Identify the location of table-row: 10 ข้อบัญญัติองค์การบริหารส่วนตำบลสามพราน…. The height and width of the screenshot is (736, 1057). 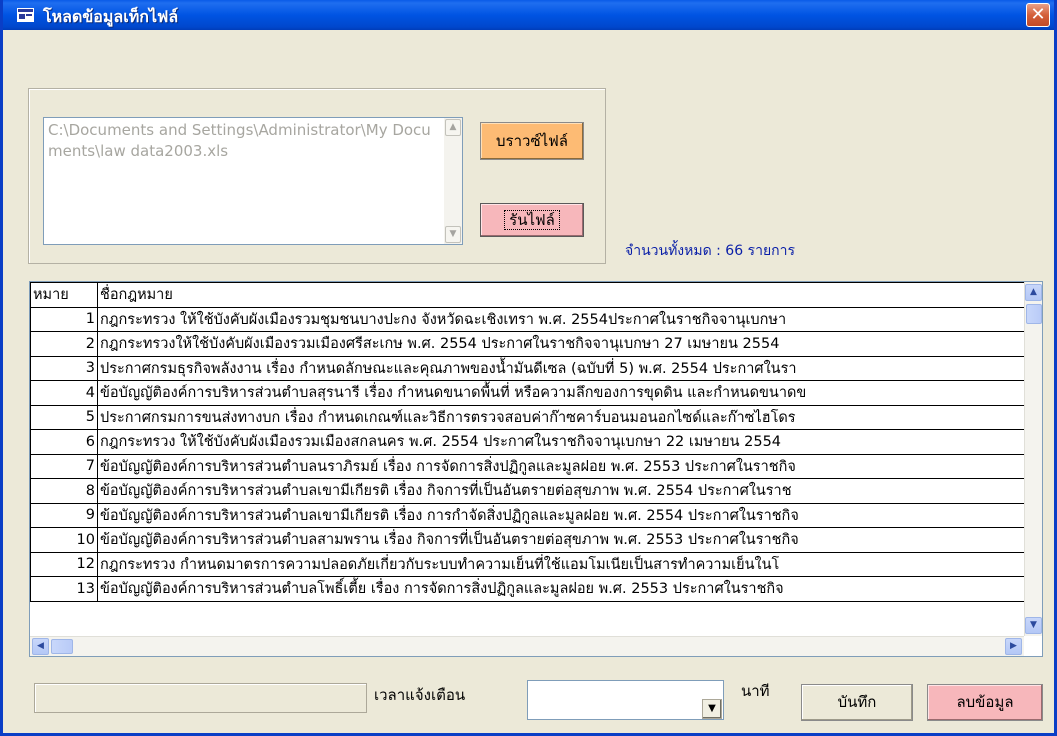
(529, 540).